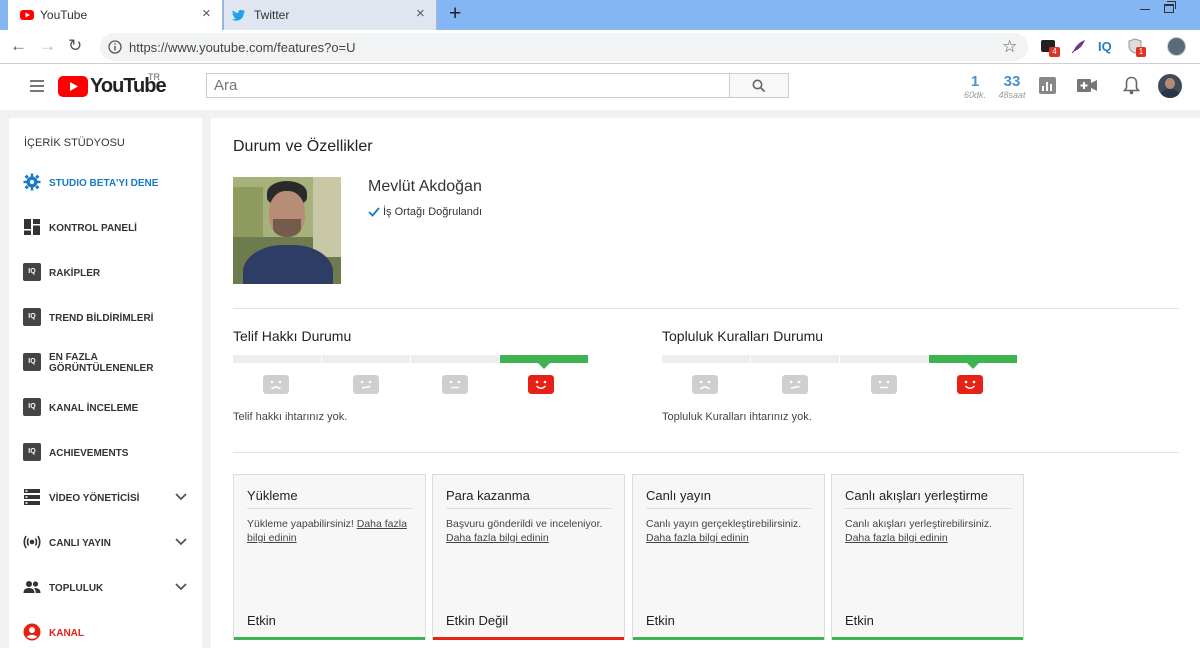 Image resolution: width=1200 pixels, height=648 pixels. What do you see at coordinates (737, 417) in the screenshot?
I see `community-status-message: Topluluk Kuralları ihtarınız yok.` at bounding box center [737, 417].